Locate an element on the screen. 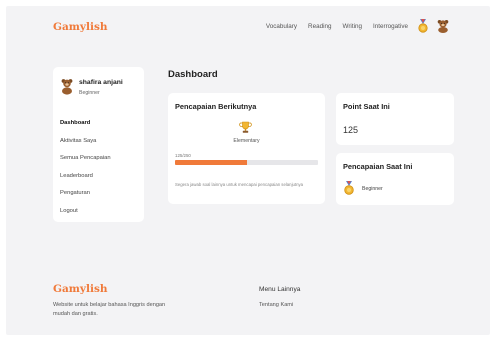 This screenshot has width=496, height=341. nav-link-vocabulary: Vocabulary is located at coordinates (281, 26).